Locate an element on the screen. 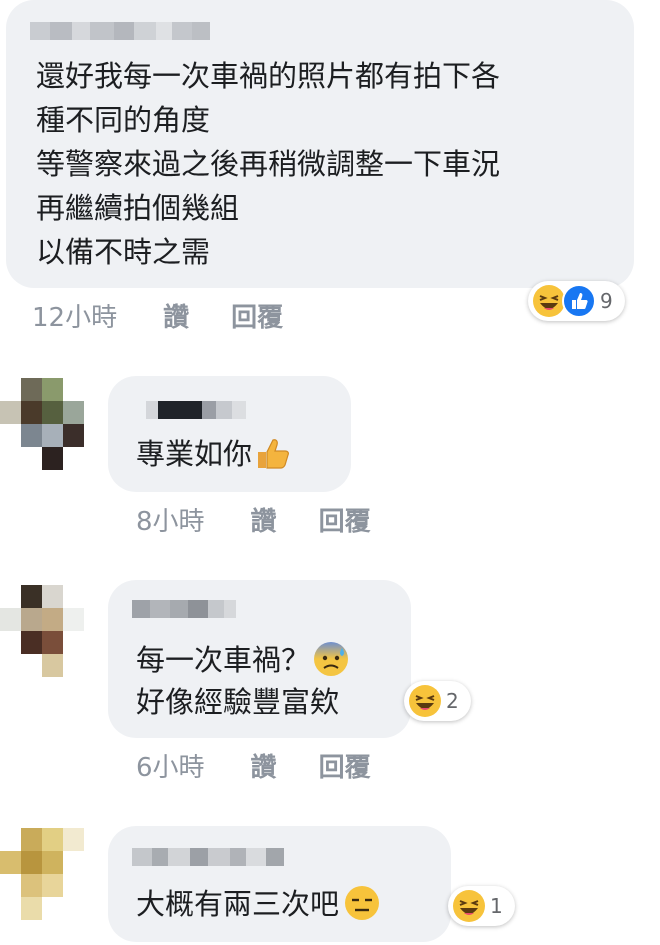 This screenshot has height=945, width=660. reaction-summary: 9 is located at coordinates (576, 301).